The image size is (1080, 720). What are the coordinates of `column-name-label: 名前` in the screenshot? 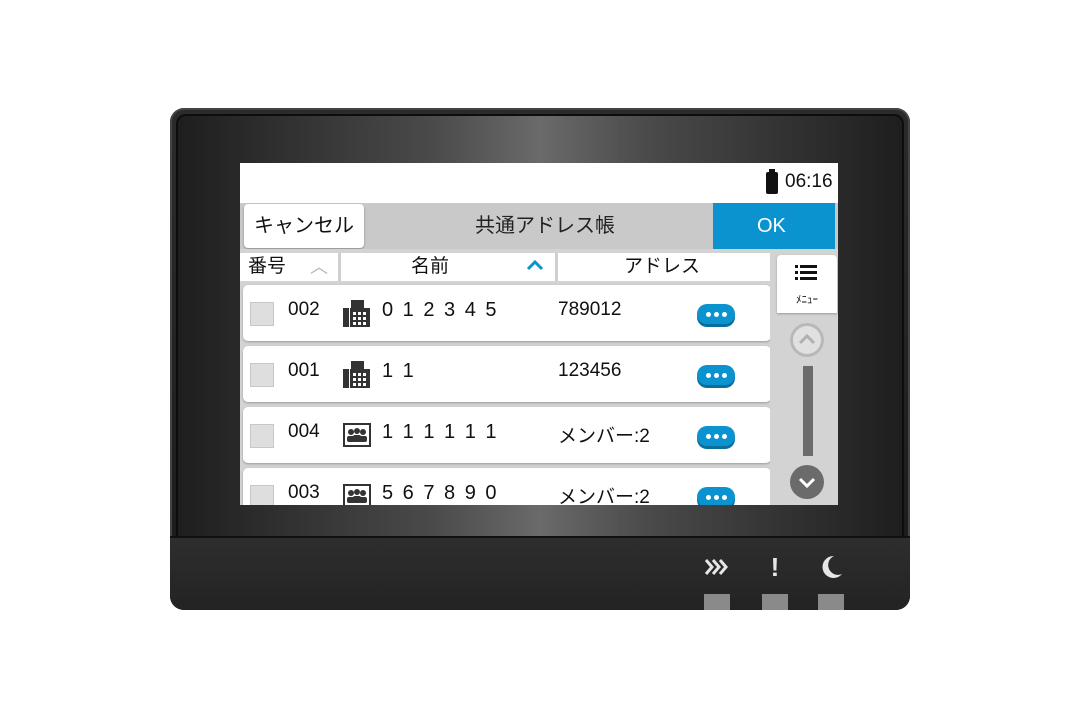 It's located at (430, 266).